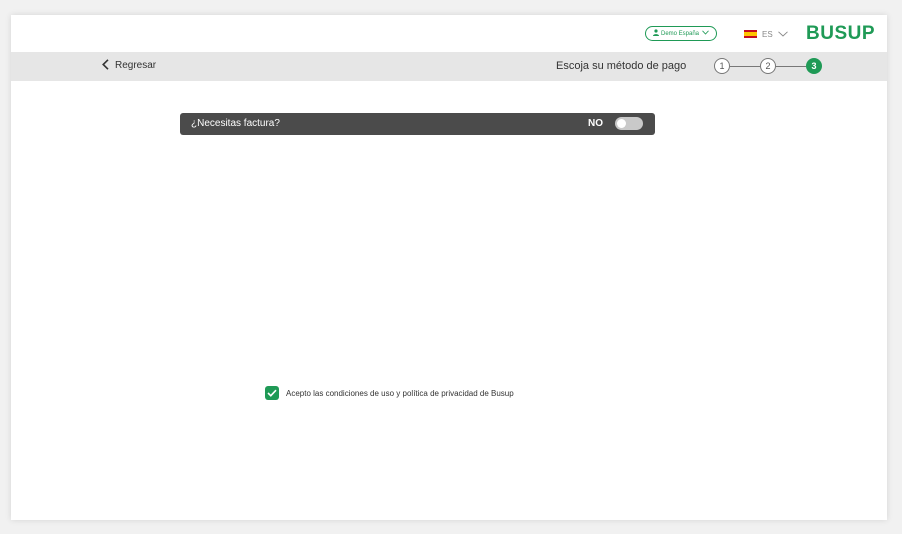 The width and height of the screenshot is (902, 534). I want to click on back-button: Regresar, so click(129, 65).